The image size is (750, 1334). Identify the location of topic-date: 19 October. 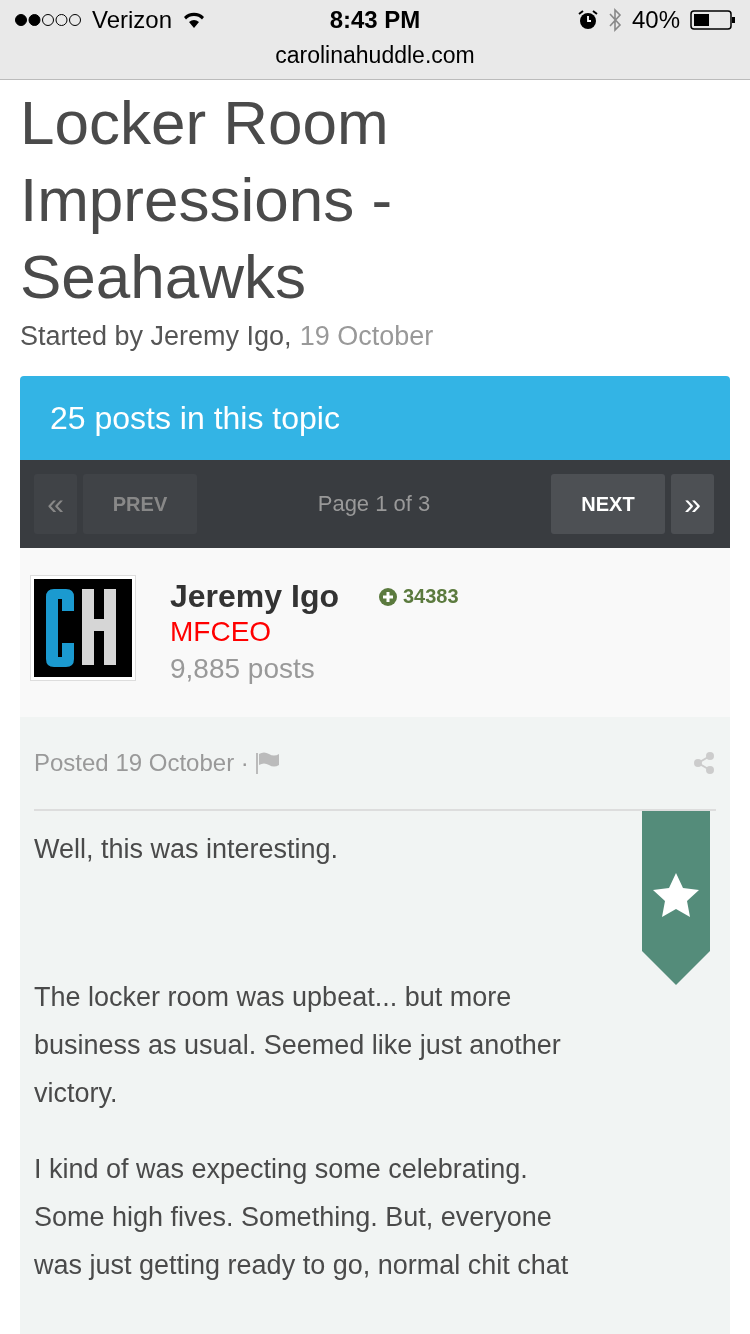
(366, 336).